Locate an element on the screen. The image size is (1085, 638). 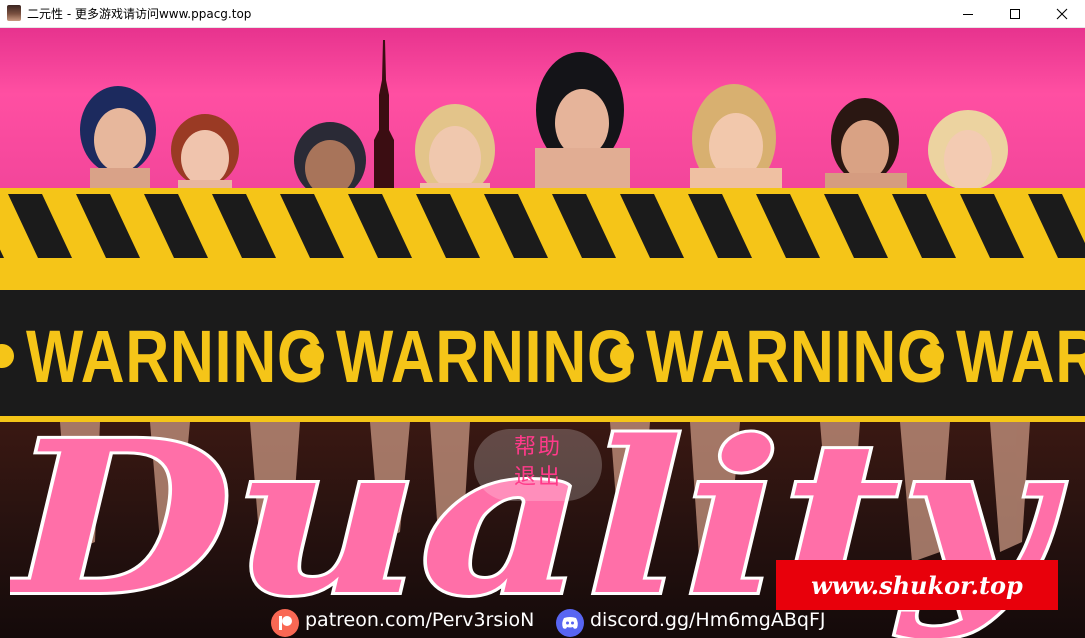
window-title: 二元性 - 更多游戏请访问www.ppacg.top is located at coordinates (139, 14).